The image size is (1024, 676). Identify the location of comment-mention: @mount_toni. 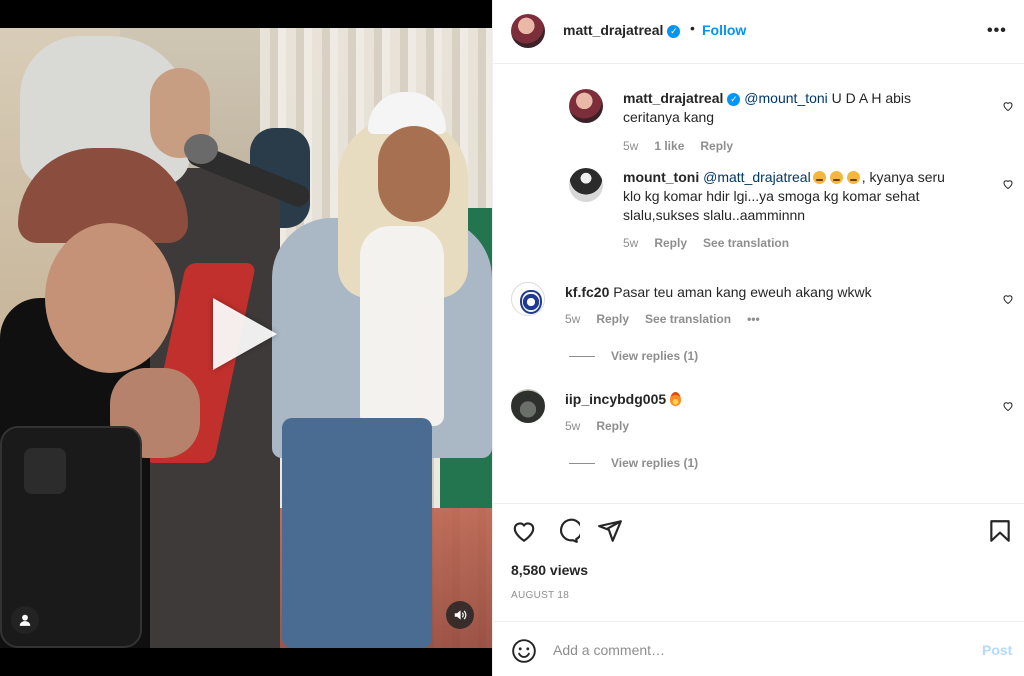
(785, 98).